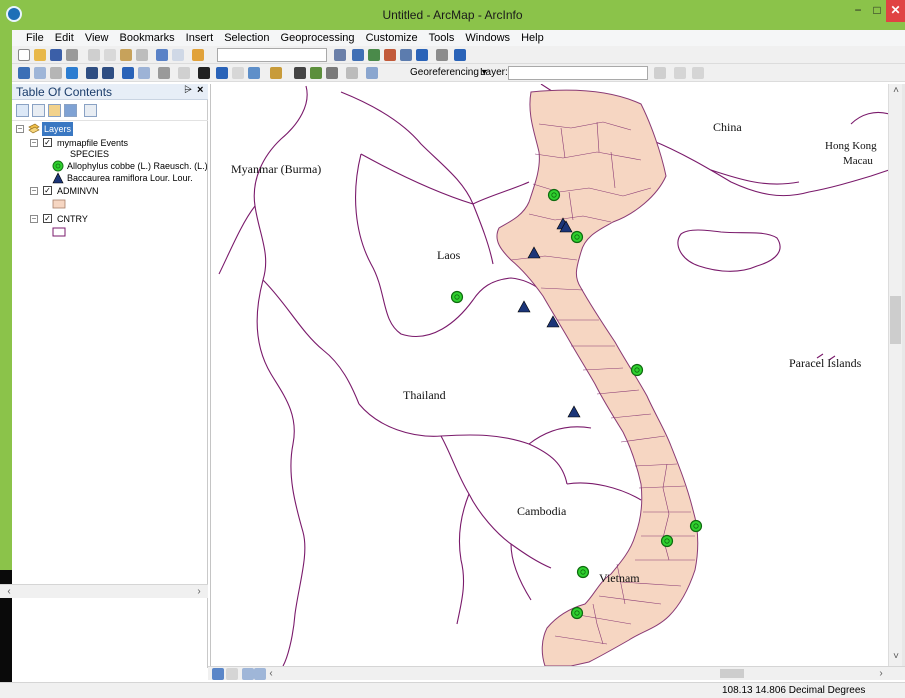 This screenshot has height=698, width=905. I want to click on forward-icon, so click(144, 73).